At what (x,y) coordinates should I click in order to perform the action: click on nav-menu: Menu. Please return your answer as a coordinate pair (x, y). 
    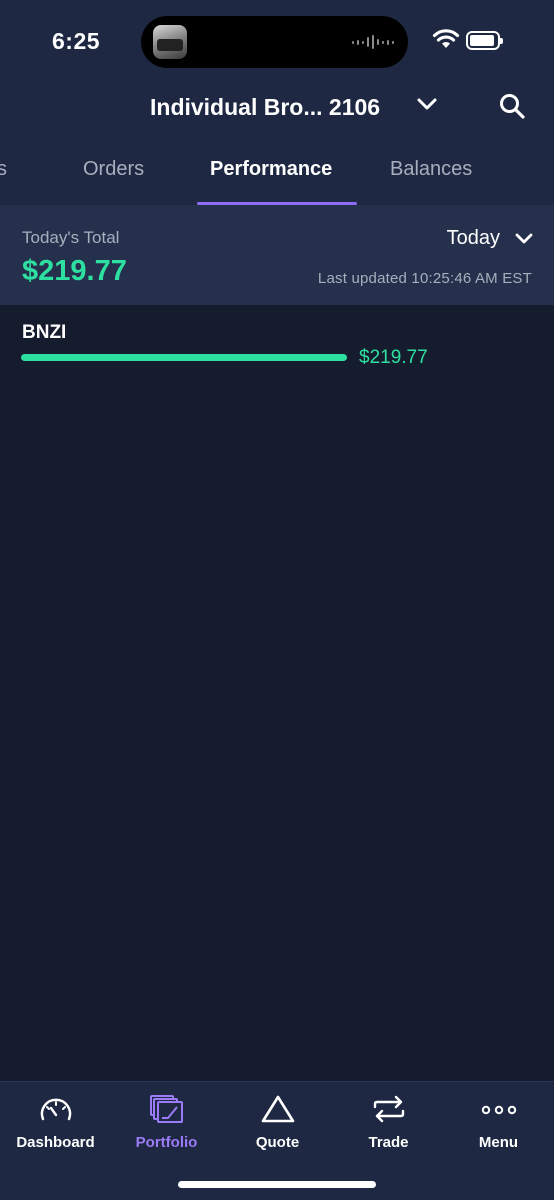
    Looking at the image, I should click on (498, 1122).